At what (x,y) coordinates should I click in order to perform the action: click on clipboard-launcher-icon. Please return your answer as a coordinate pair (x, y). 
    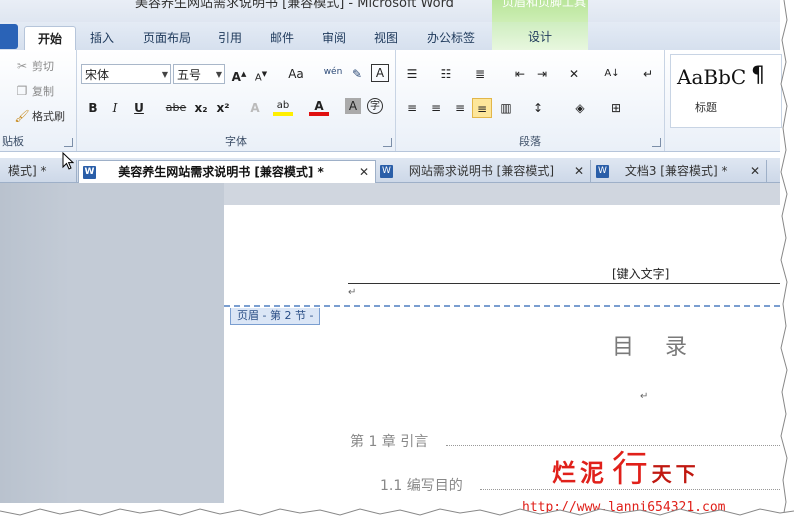
    Looking at the image, I should click on (68, 142).